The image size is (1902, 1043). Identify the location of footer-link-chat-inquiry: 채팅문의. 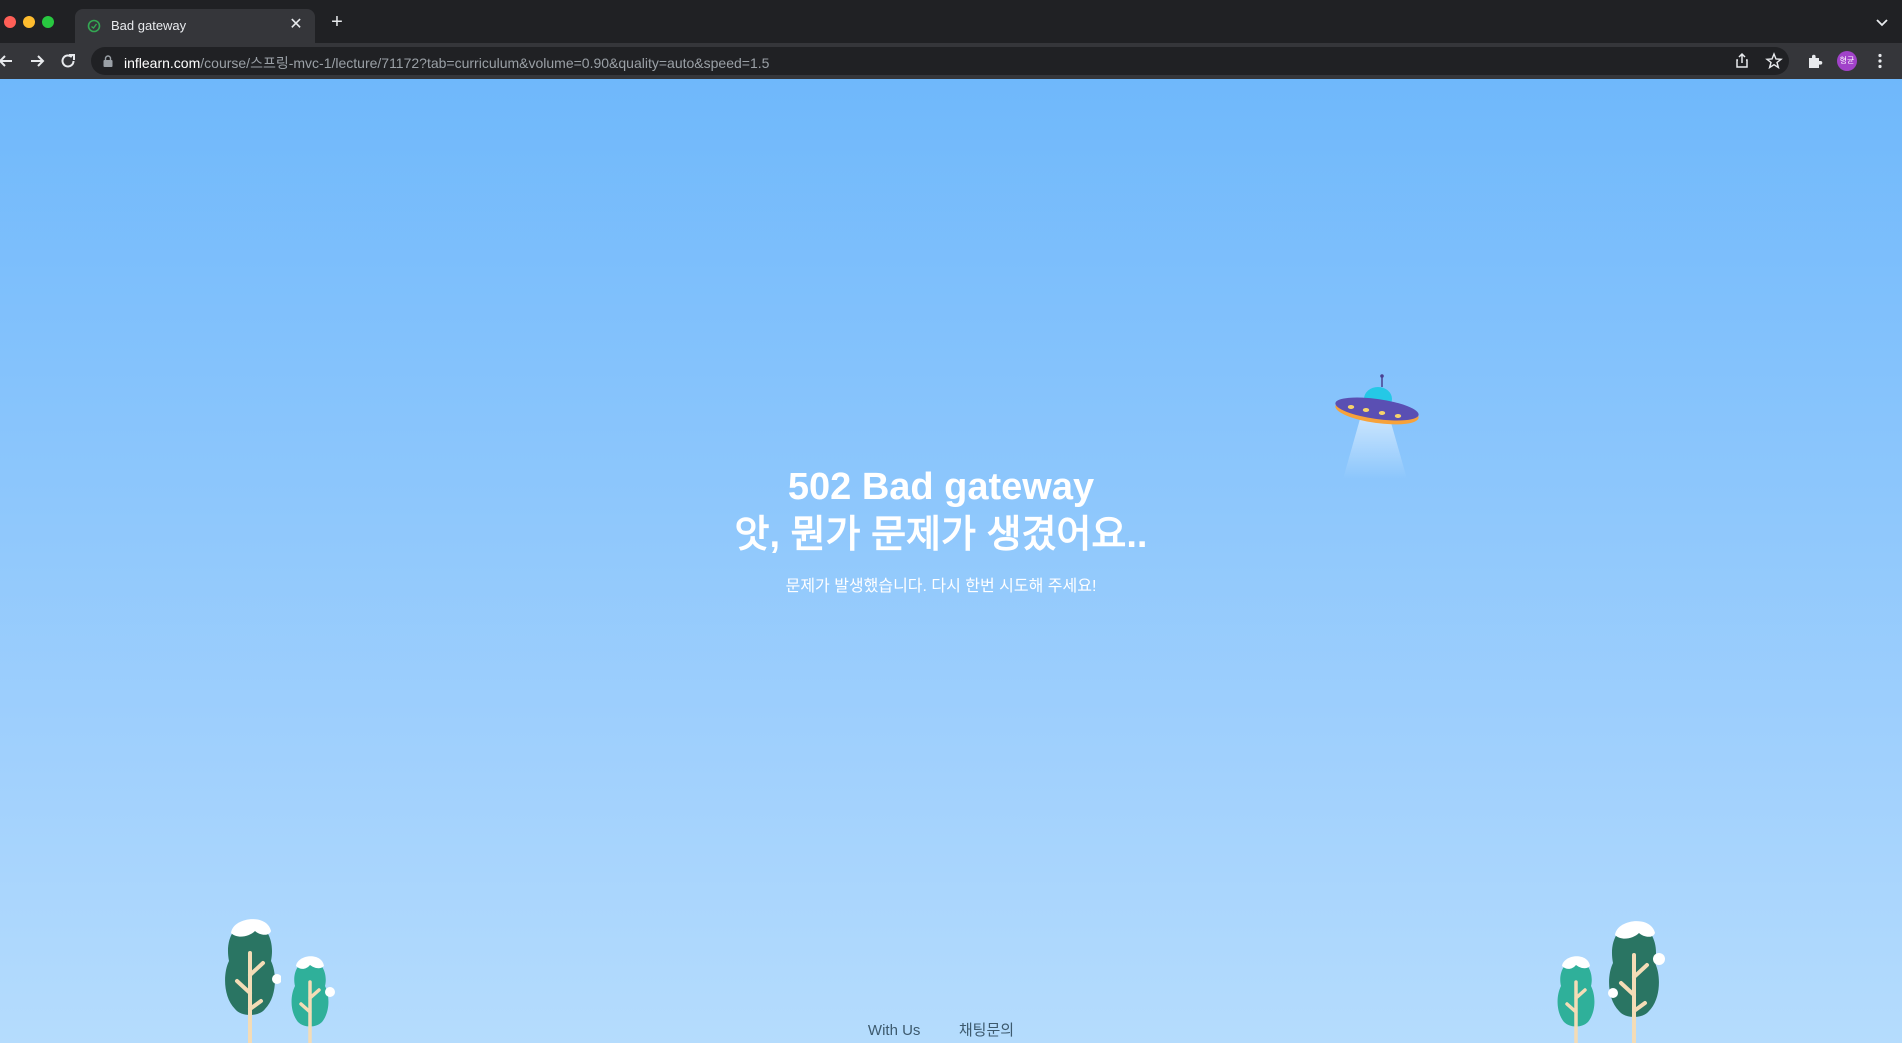
(986, 1029).